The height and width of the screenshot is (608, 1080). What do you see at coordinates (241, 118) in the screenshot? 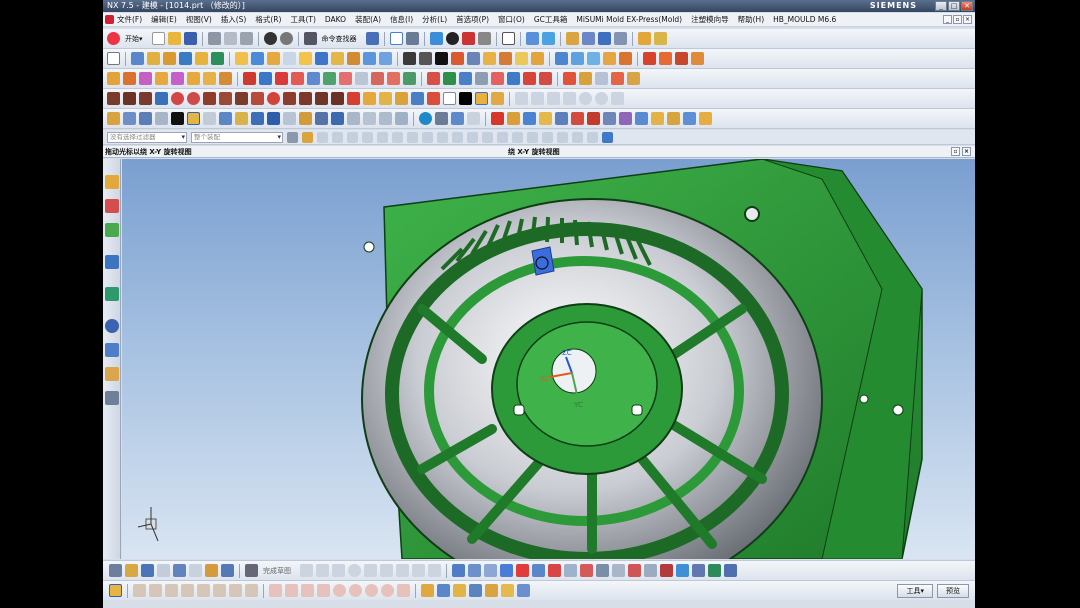
I see `tool-h-icon` at bounding box center [241, 118].